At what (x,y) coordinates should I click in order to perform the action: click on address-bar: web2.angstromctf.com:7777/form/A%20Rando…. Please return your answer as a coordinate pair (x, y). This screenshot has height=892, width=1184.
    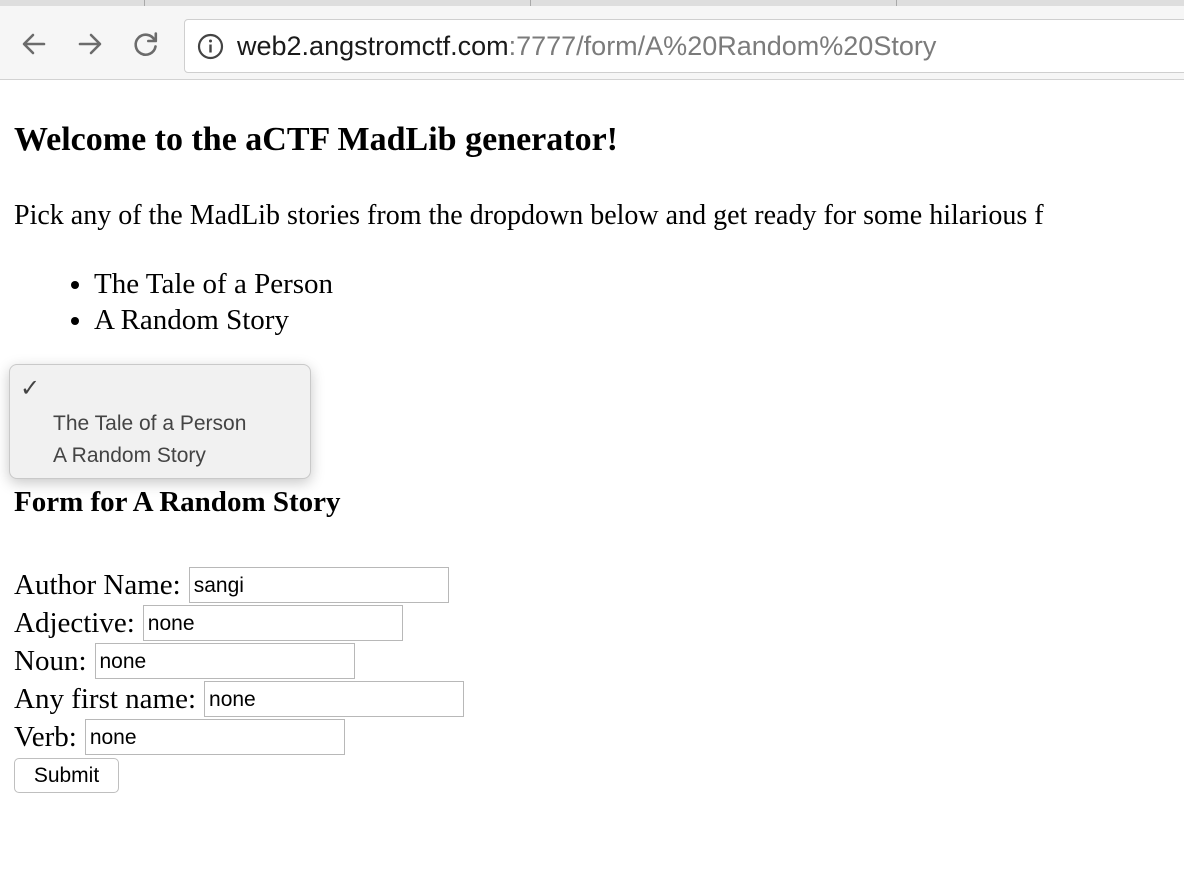
    Looking at the image, I should click on (684, 46).